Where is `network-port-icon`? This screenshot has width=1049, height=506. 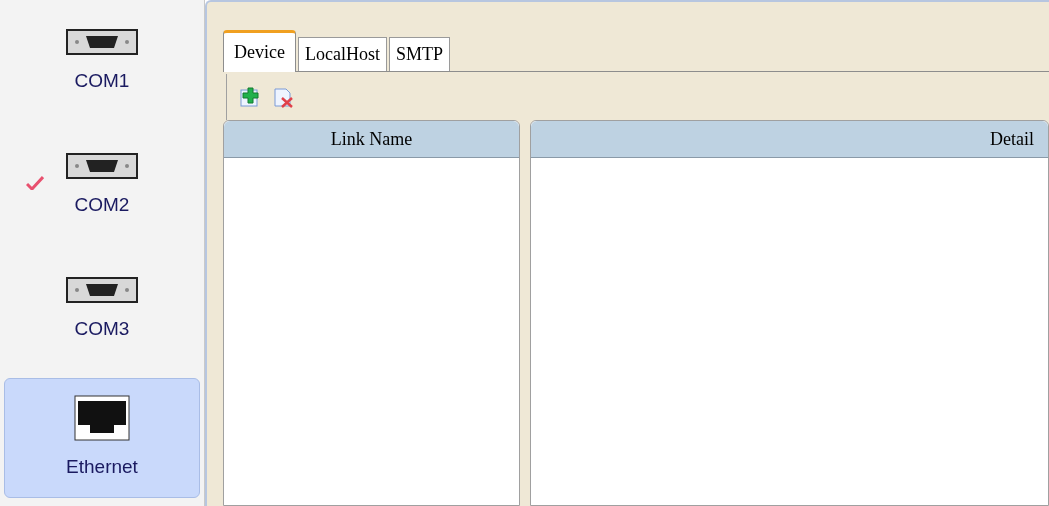
network-port-icon is located at coordinates (102, 417).